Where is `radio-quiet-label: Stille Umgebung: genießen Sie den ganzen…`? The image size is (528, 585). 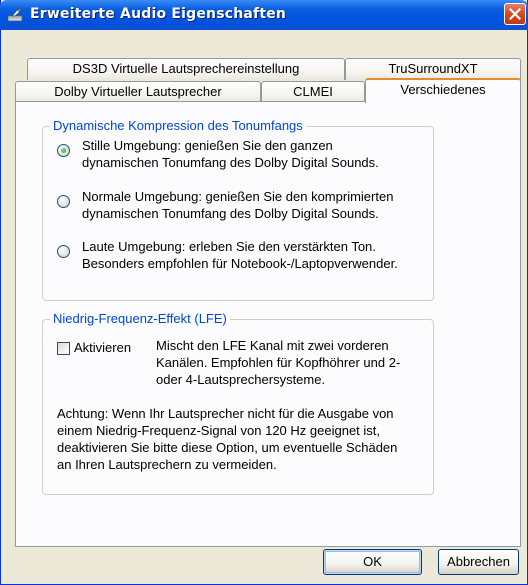
radio-quiet-label: Stille Umgebung: genießen Sie den ganzen… is located at coordinates (230, 154).